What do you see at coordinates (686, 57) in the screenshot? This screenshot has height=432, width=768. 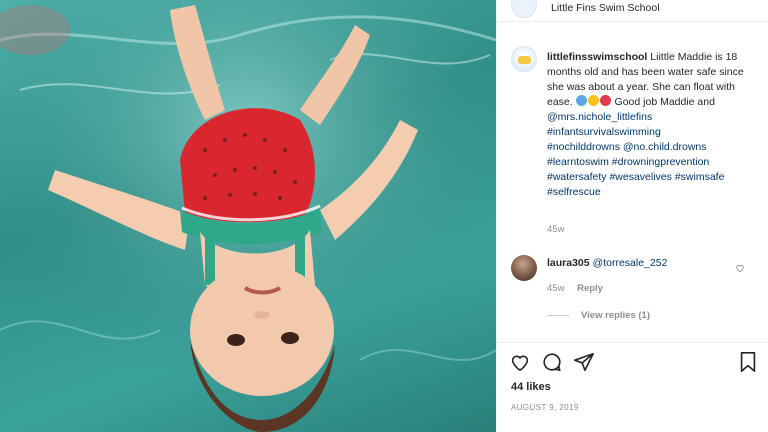 I see `caption-line-0: Liittle Maddie is` at bounding box center [686, 57].